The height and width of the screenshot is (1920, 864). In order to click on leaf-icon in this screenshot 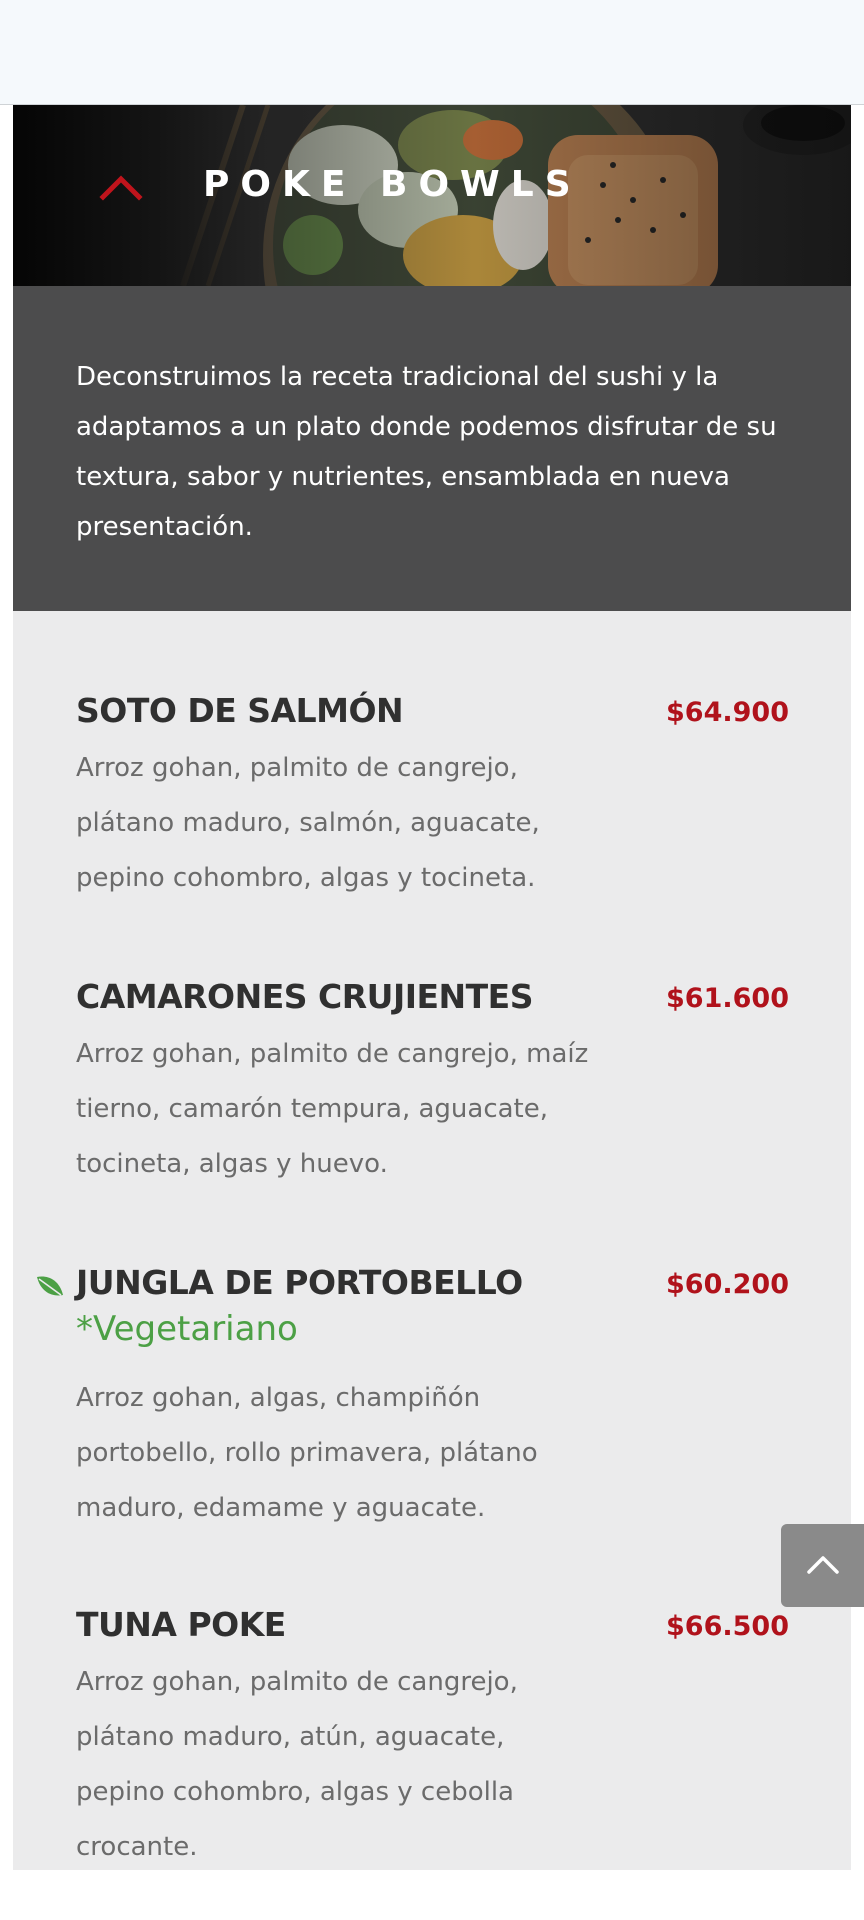, I will do `click(50, 1286)`.